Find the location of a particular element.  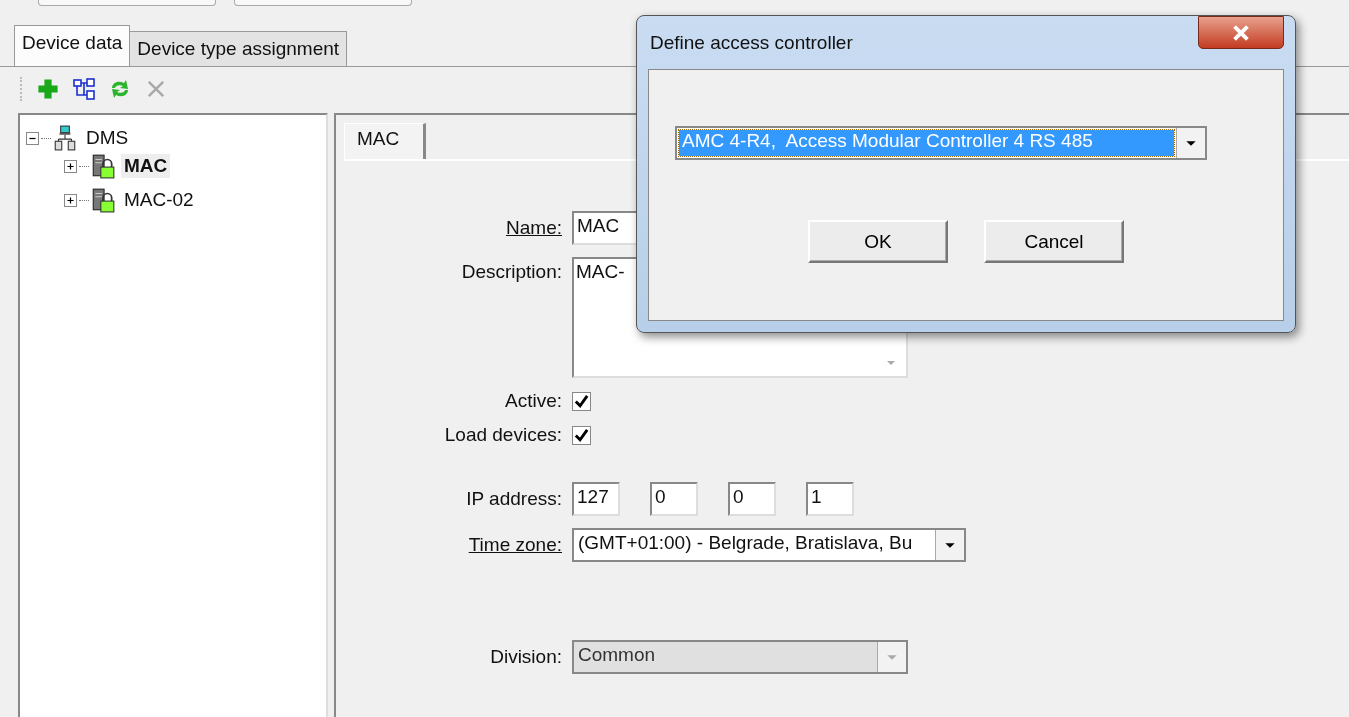

tree-item: MAC-02 is located at coordinates (159, 200).